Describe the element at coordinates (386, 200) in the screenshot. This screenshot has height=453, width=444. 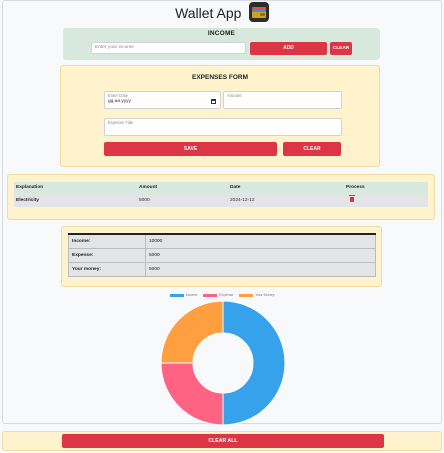
I see `cell-process` at that location.